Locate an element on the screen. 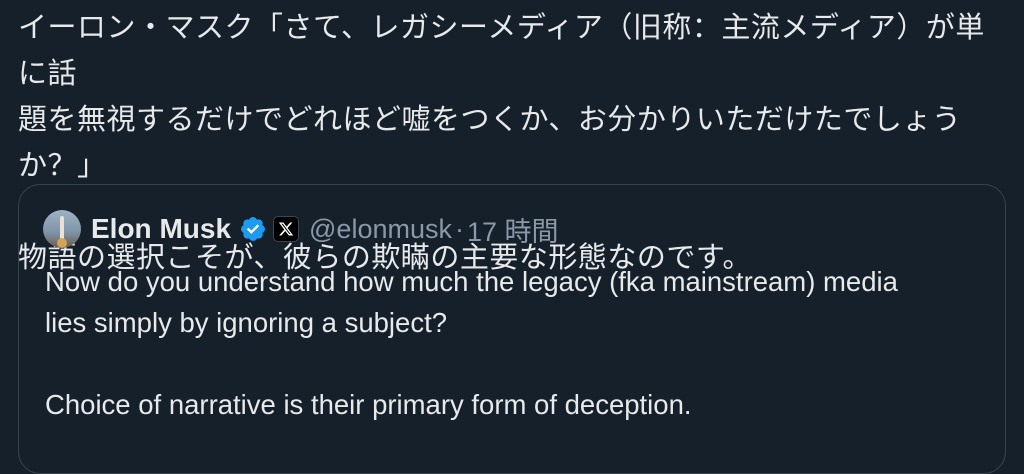 Image resolution: width=1024 pixels, height=474 pixels. quoted-post-header: Elon Musk @elonmusk · 17 時間 is located at coordinates (301, 229).